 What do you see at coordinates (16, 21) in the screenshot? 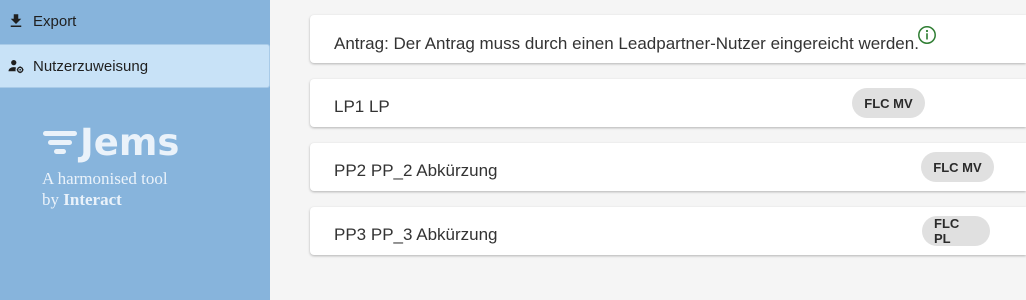
I see `download-icon` at bounding box center [16, 21].